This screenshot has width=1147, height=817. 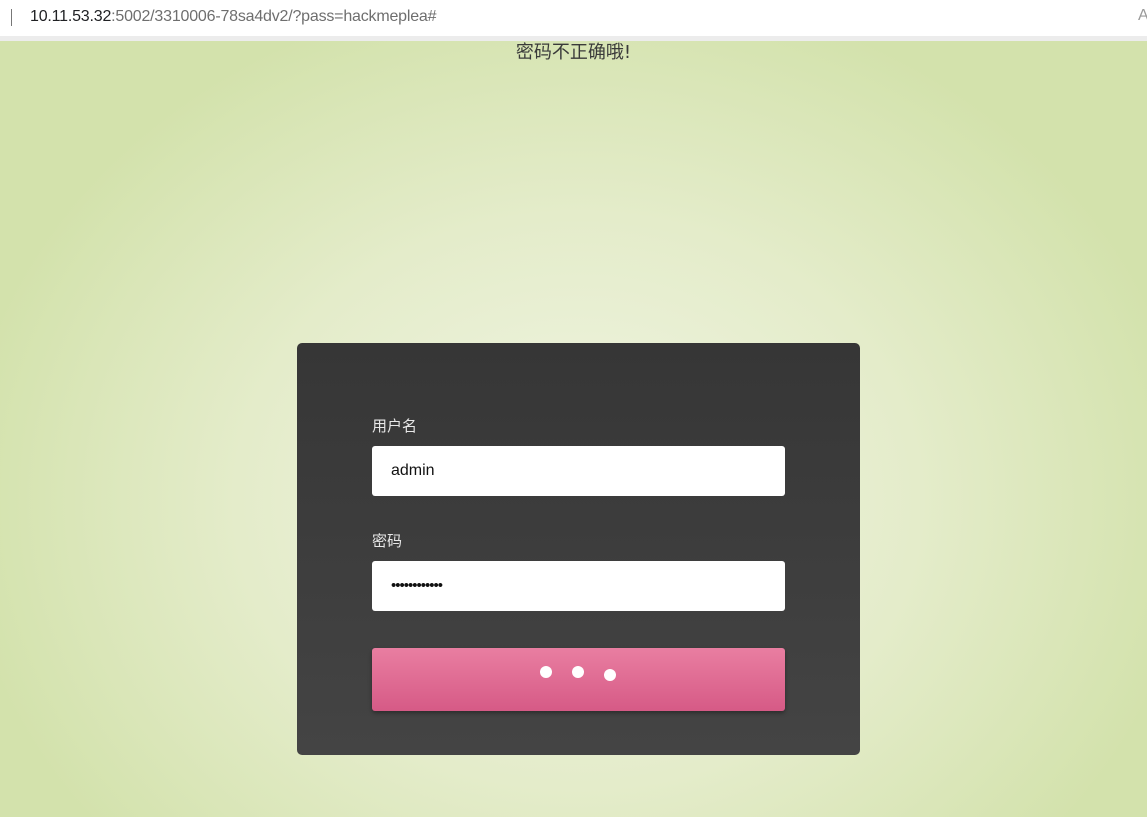 What do you see at coordinates (274, 16) in the screenshot?
I see `url-path: :5002/3310006-78sa4dv2/?pass=hackmeplea#` at bounding box center [274, 16].